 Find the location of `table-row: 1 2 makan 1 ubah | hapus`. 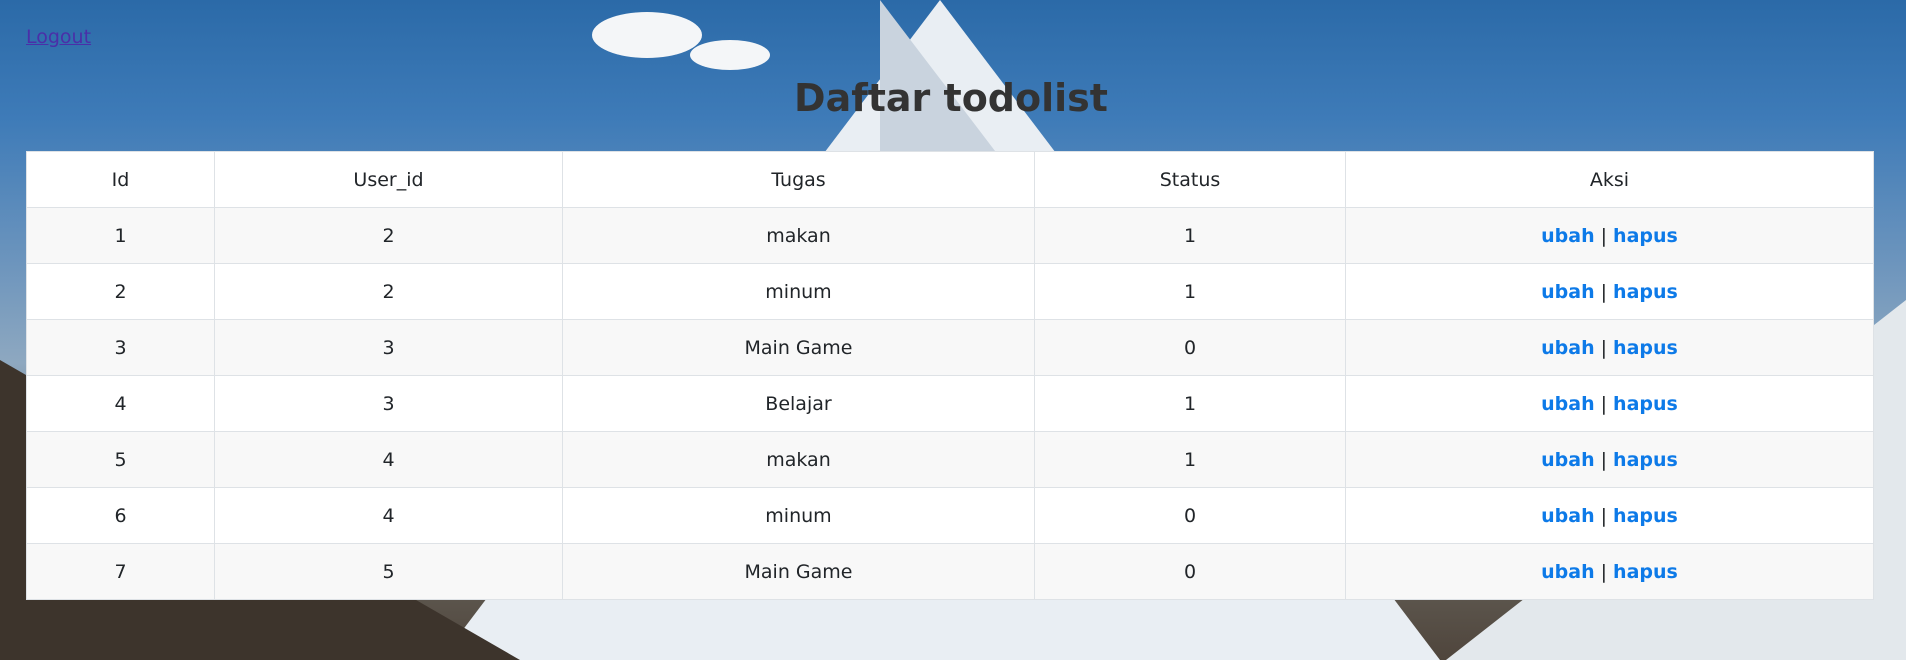

table-row: 1 2 makan 1 ubah | hapus is located at coordinates (950, 235).